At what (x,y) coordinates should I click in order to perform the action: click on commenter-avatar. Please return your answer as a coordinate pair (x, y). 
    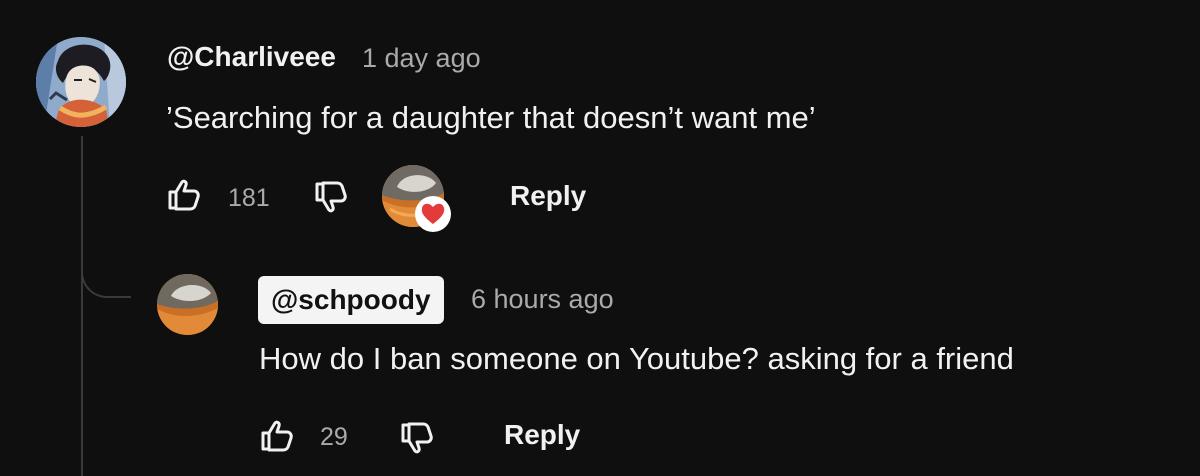
    Looking at the image, I should click on (81, 82).